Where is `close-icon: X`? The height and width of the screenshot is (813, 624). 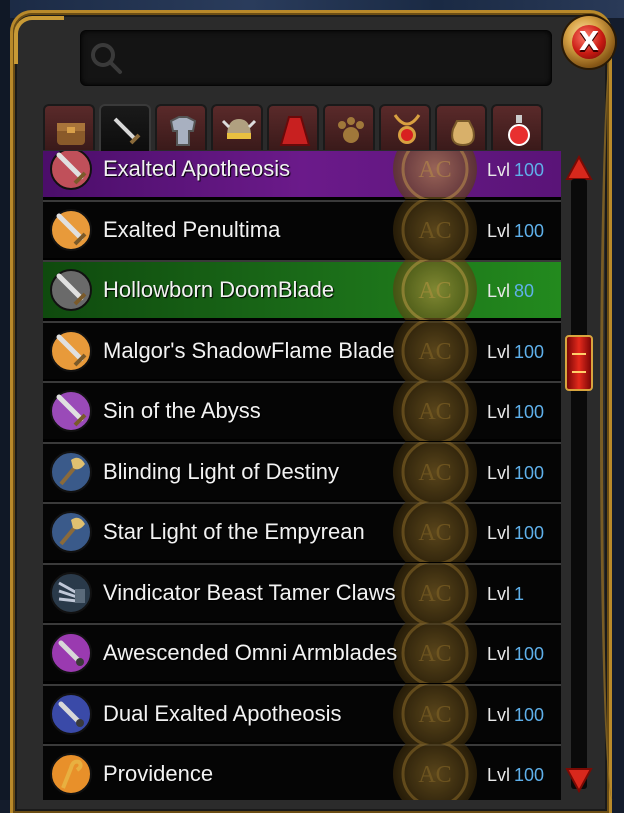 close-icon: X is located at coordinates (589, 42).